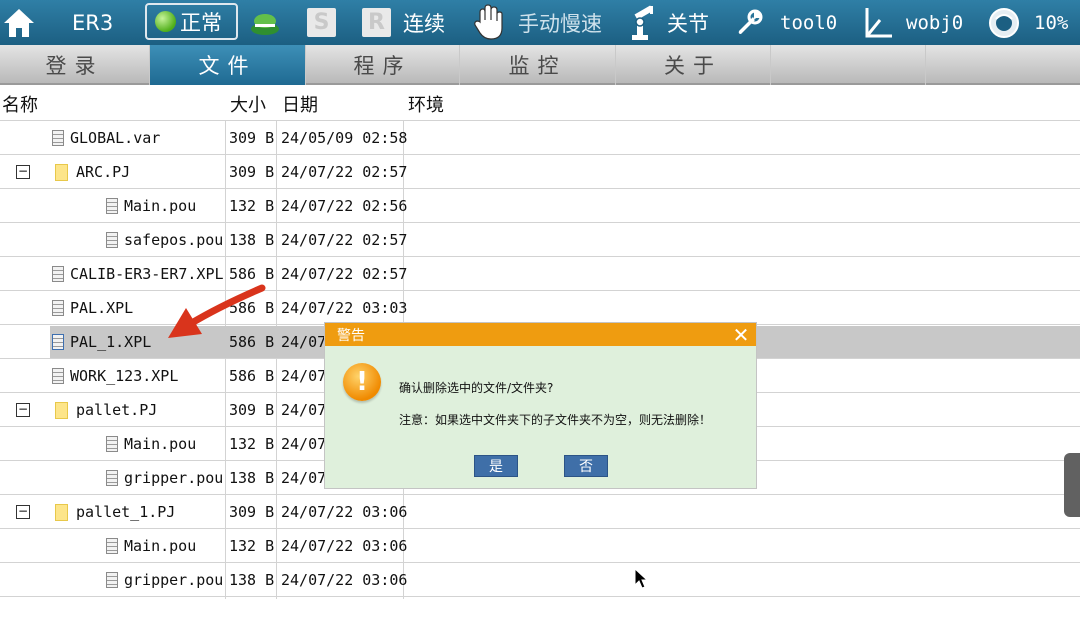  What do you see at coordinates (540, 240) in the screenshot?
I see `table-row: safepos.pou 138 B 24/07/22 02:57` at bounding box center [540, 240].